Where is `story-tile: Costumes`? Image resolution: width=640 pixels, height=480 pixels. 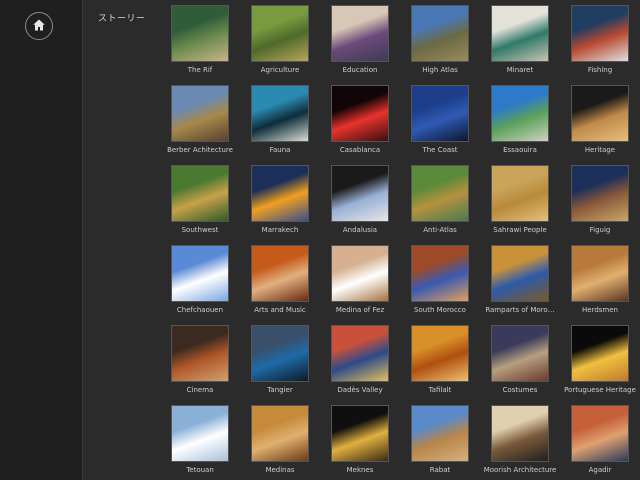 story-tile: Costumes is located at coordinates (520, 360).